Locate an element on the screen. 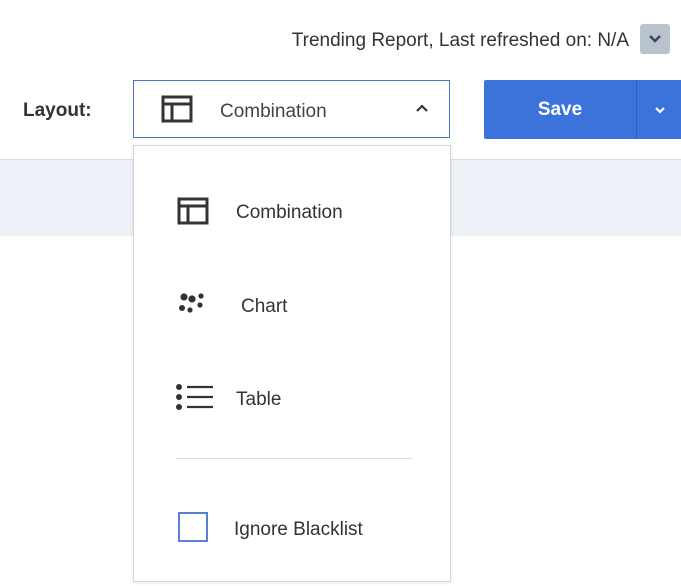 The height and width of the screenshot is (586, 681). layout-label: Layout: is located at coordinates (57, 110).